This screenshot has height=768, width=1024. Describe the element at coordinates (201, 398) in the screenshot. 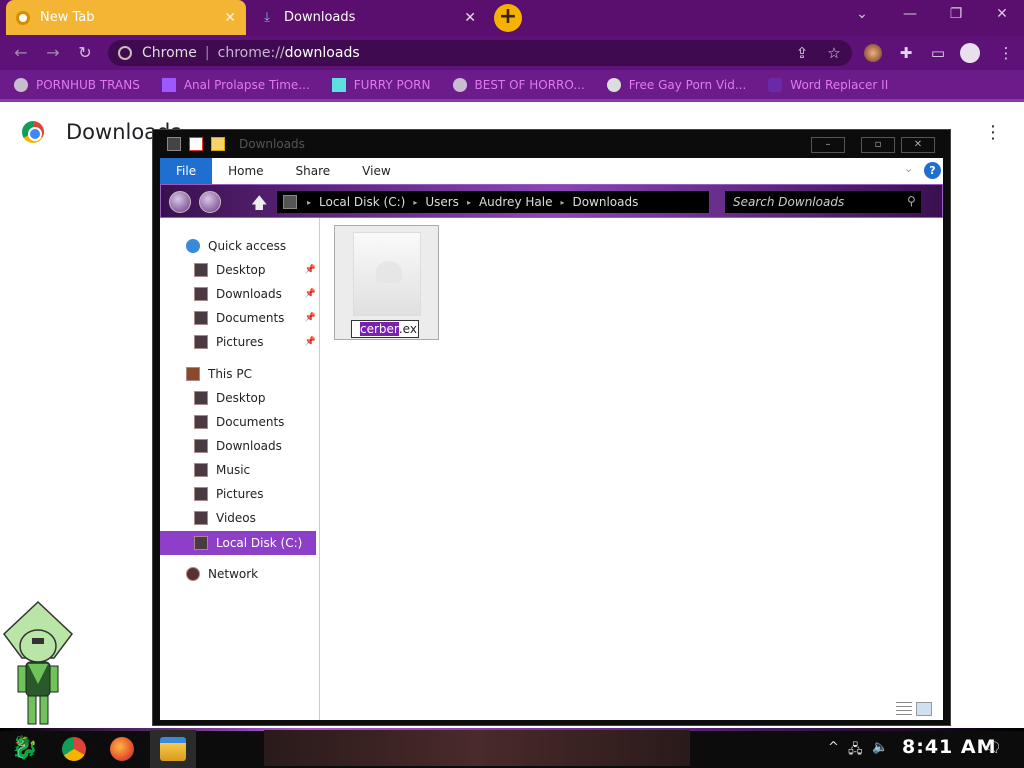

I see `desktop-icon` at that location.